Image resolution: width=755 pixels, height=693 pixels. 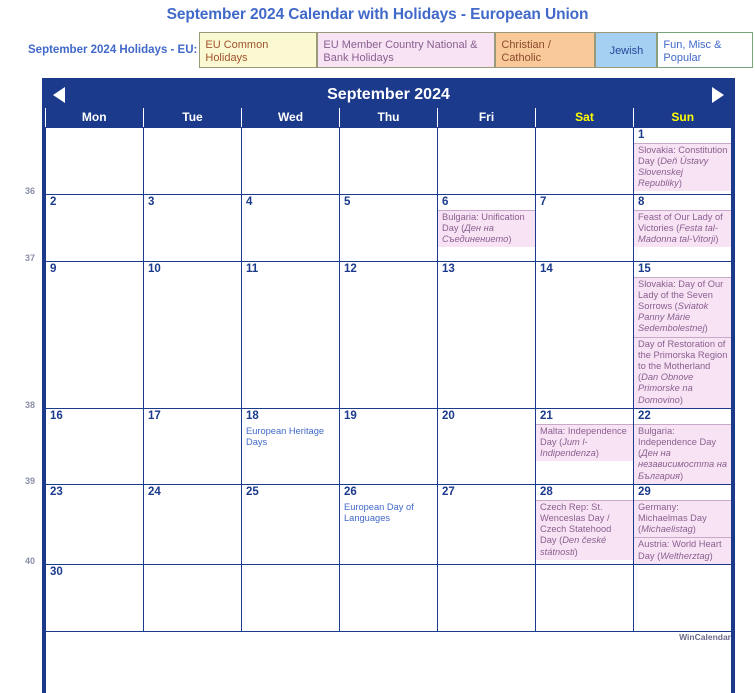 What do you see at coordinates (192, 446) in the screenshot?
I see `calendar-day-cell-17: 17` at bounding box center [192, 446].